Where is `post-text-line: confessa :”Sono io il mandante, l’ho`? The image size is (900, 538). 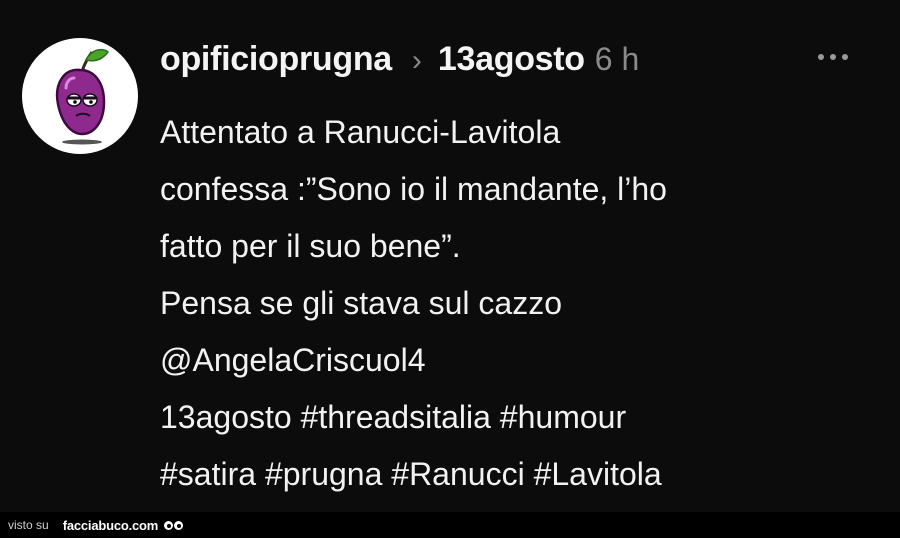 post-text-line: confessa :”Sono io il mandante, l’ho is located at coordinates (413, 189).